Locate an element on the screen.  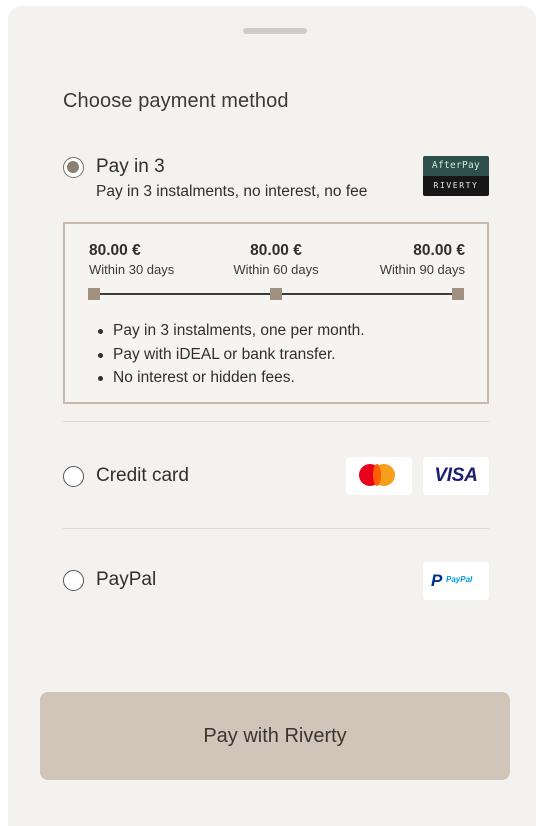
drag-handle is located at coordinates (275, 31).